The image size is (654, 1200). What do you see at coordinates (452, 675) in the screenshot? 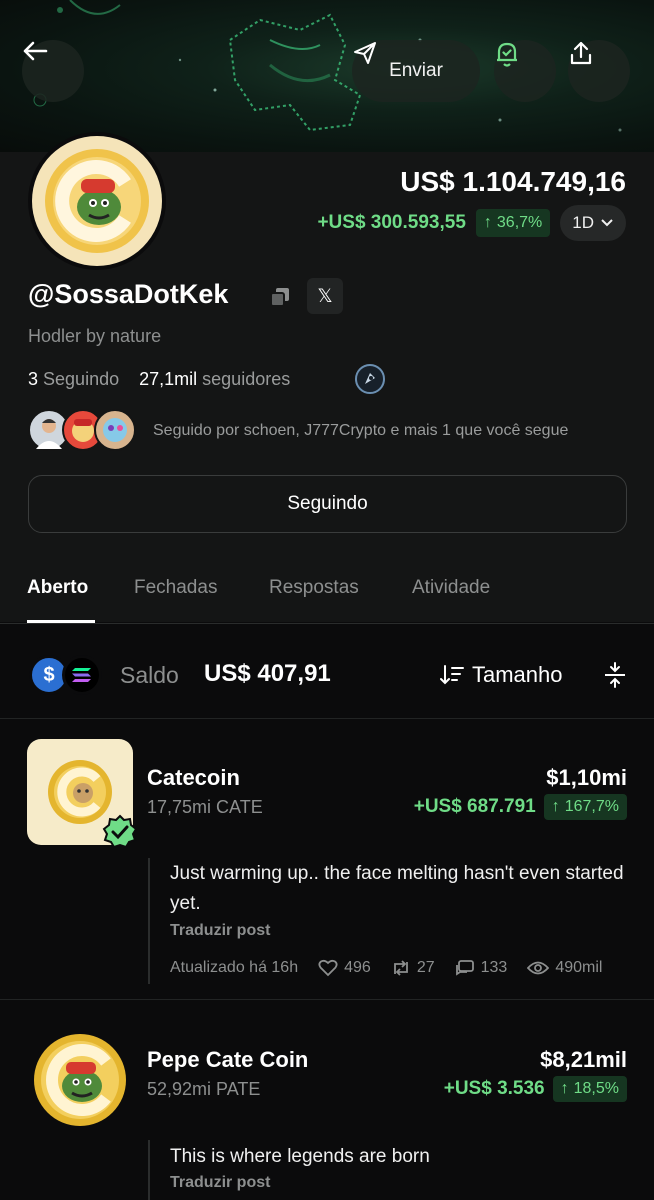
I see `sort-icon` at bounding box center [452, 675].